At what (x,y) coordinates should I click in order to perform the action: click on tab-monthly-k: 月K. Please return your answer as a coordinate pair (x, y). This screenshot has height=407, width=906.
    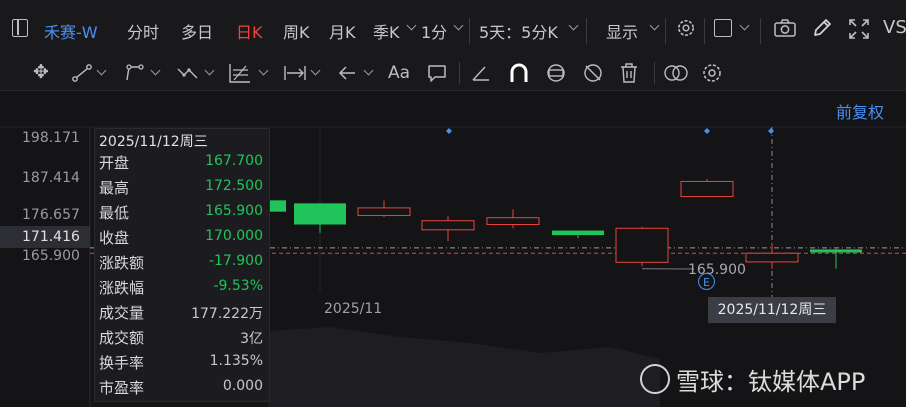
    Looking at the image, I should click on (342, 31).